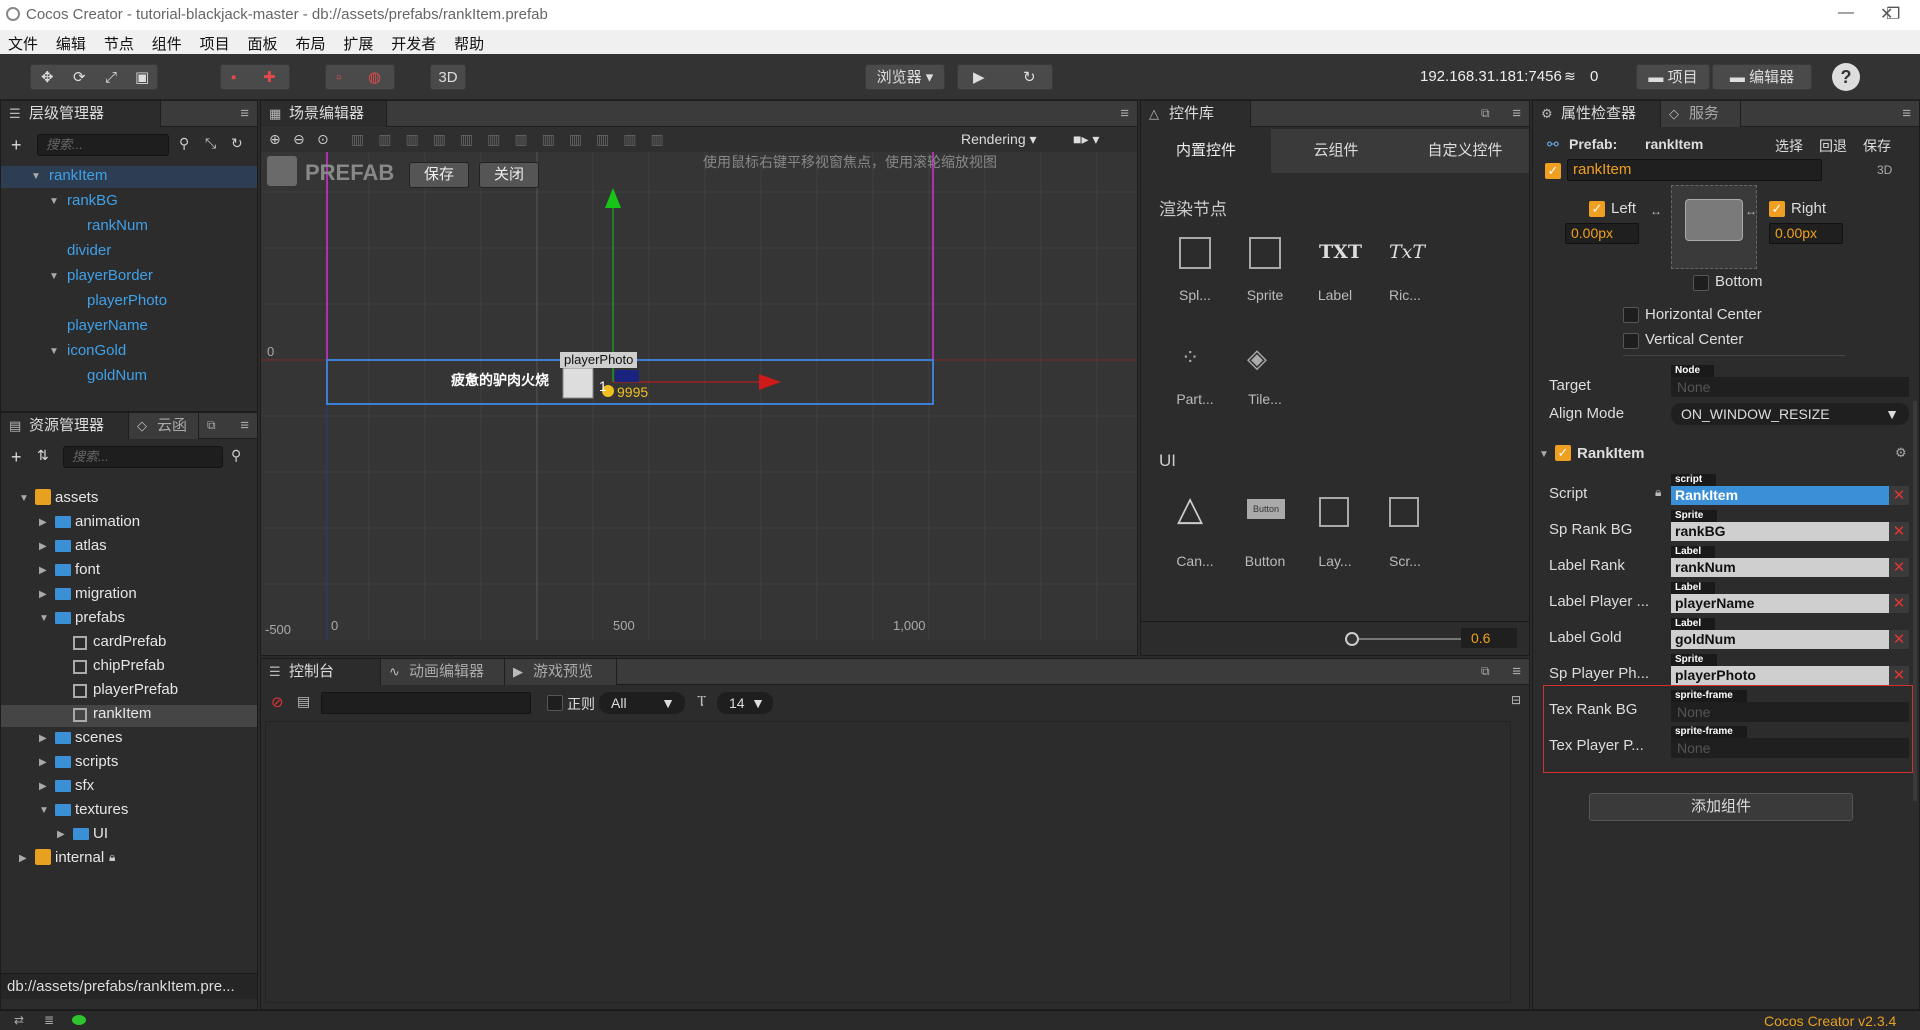  What do you see at coordinates (43, 455) in the screenshot?
I see `sort-icon: ⇅` at bounding box center [43, 455].